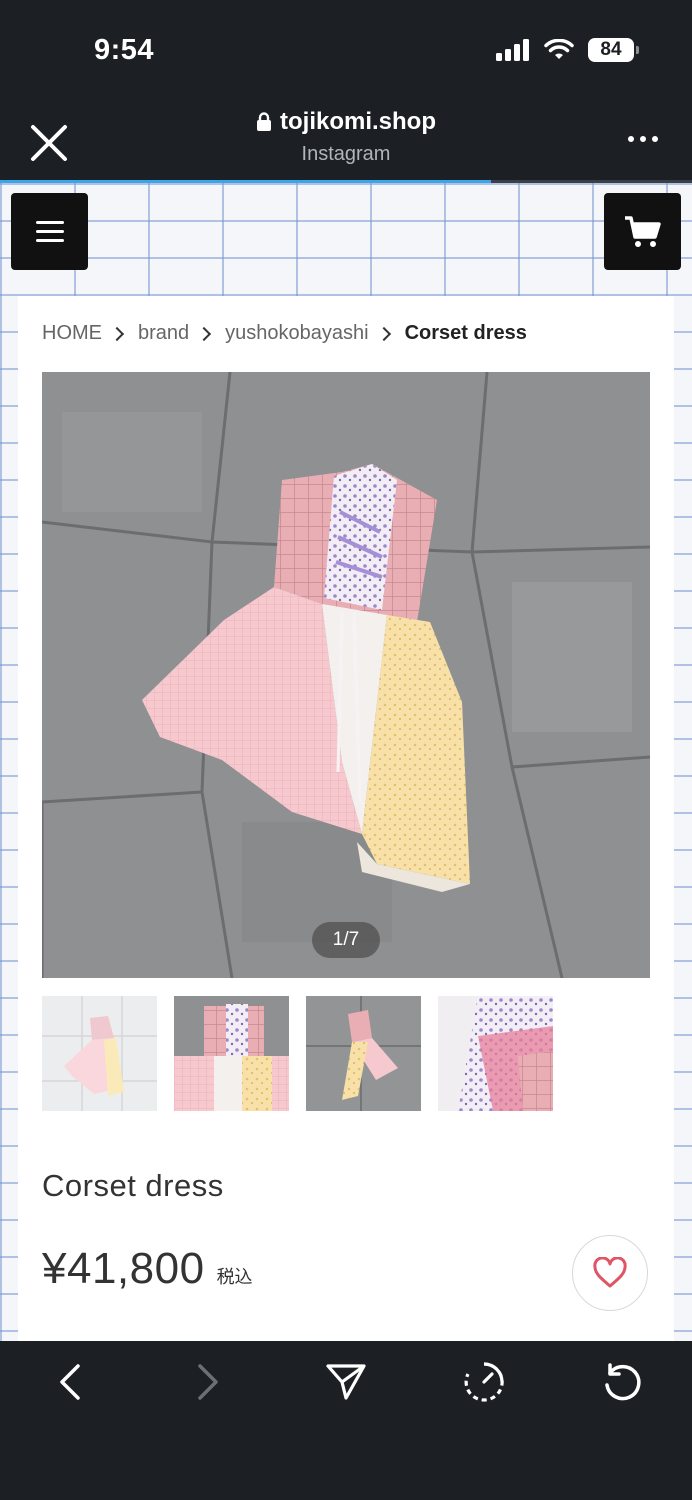  Describe the element at coordinates (346, 1420) in the screenshot. I see `bottom-toolbar` at that location.